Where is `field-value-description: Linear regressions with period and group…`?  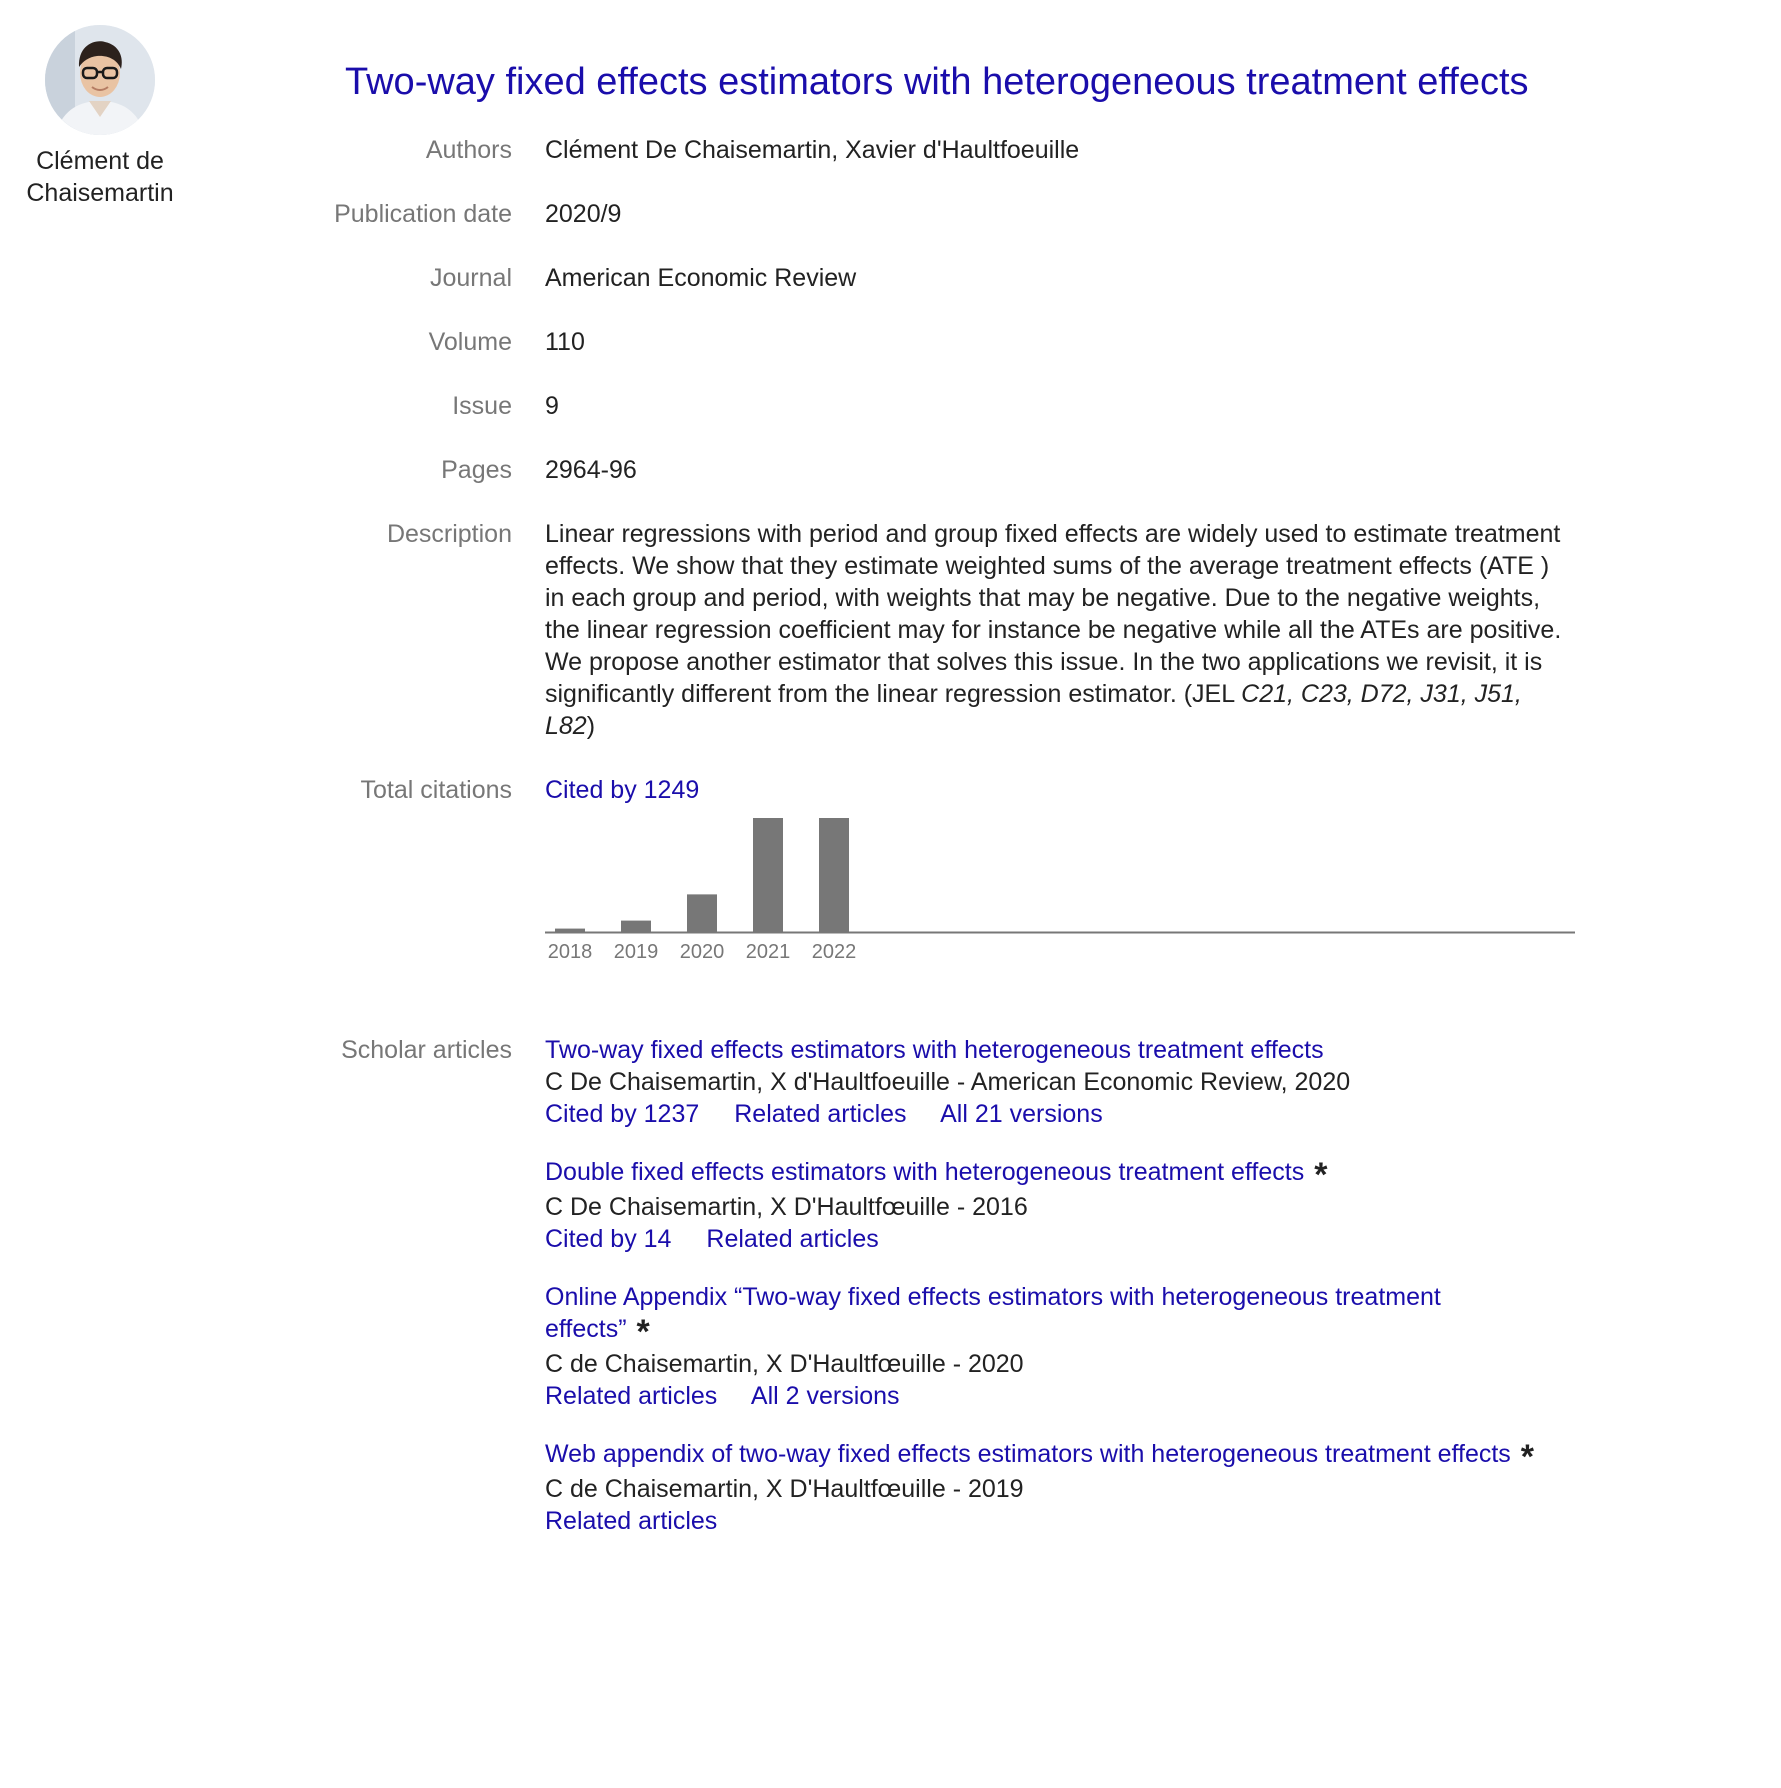 field-value-description: Linear regressions with period and group… is located at coordinates (1060, 630).